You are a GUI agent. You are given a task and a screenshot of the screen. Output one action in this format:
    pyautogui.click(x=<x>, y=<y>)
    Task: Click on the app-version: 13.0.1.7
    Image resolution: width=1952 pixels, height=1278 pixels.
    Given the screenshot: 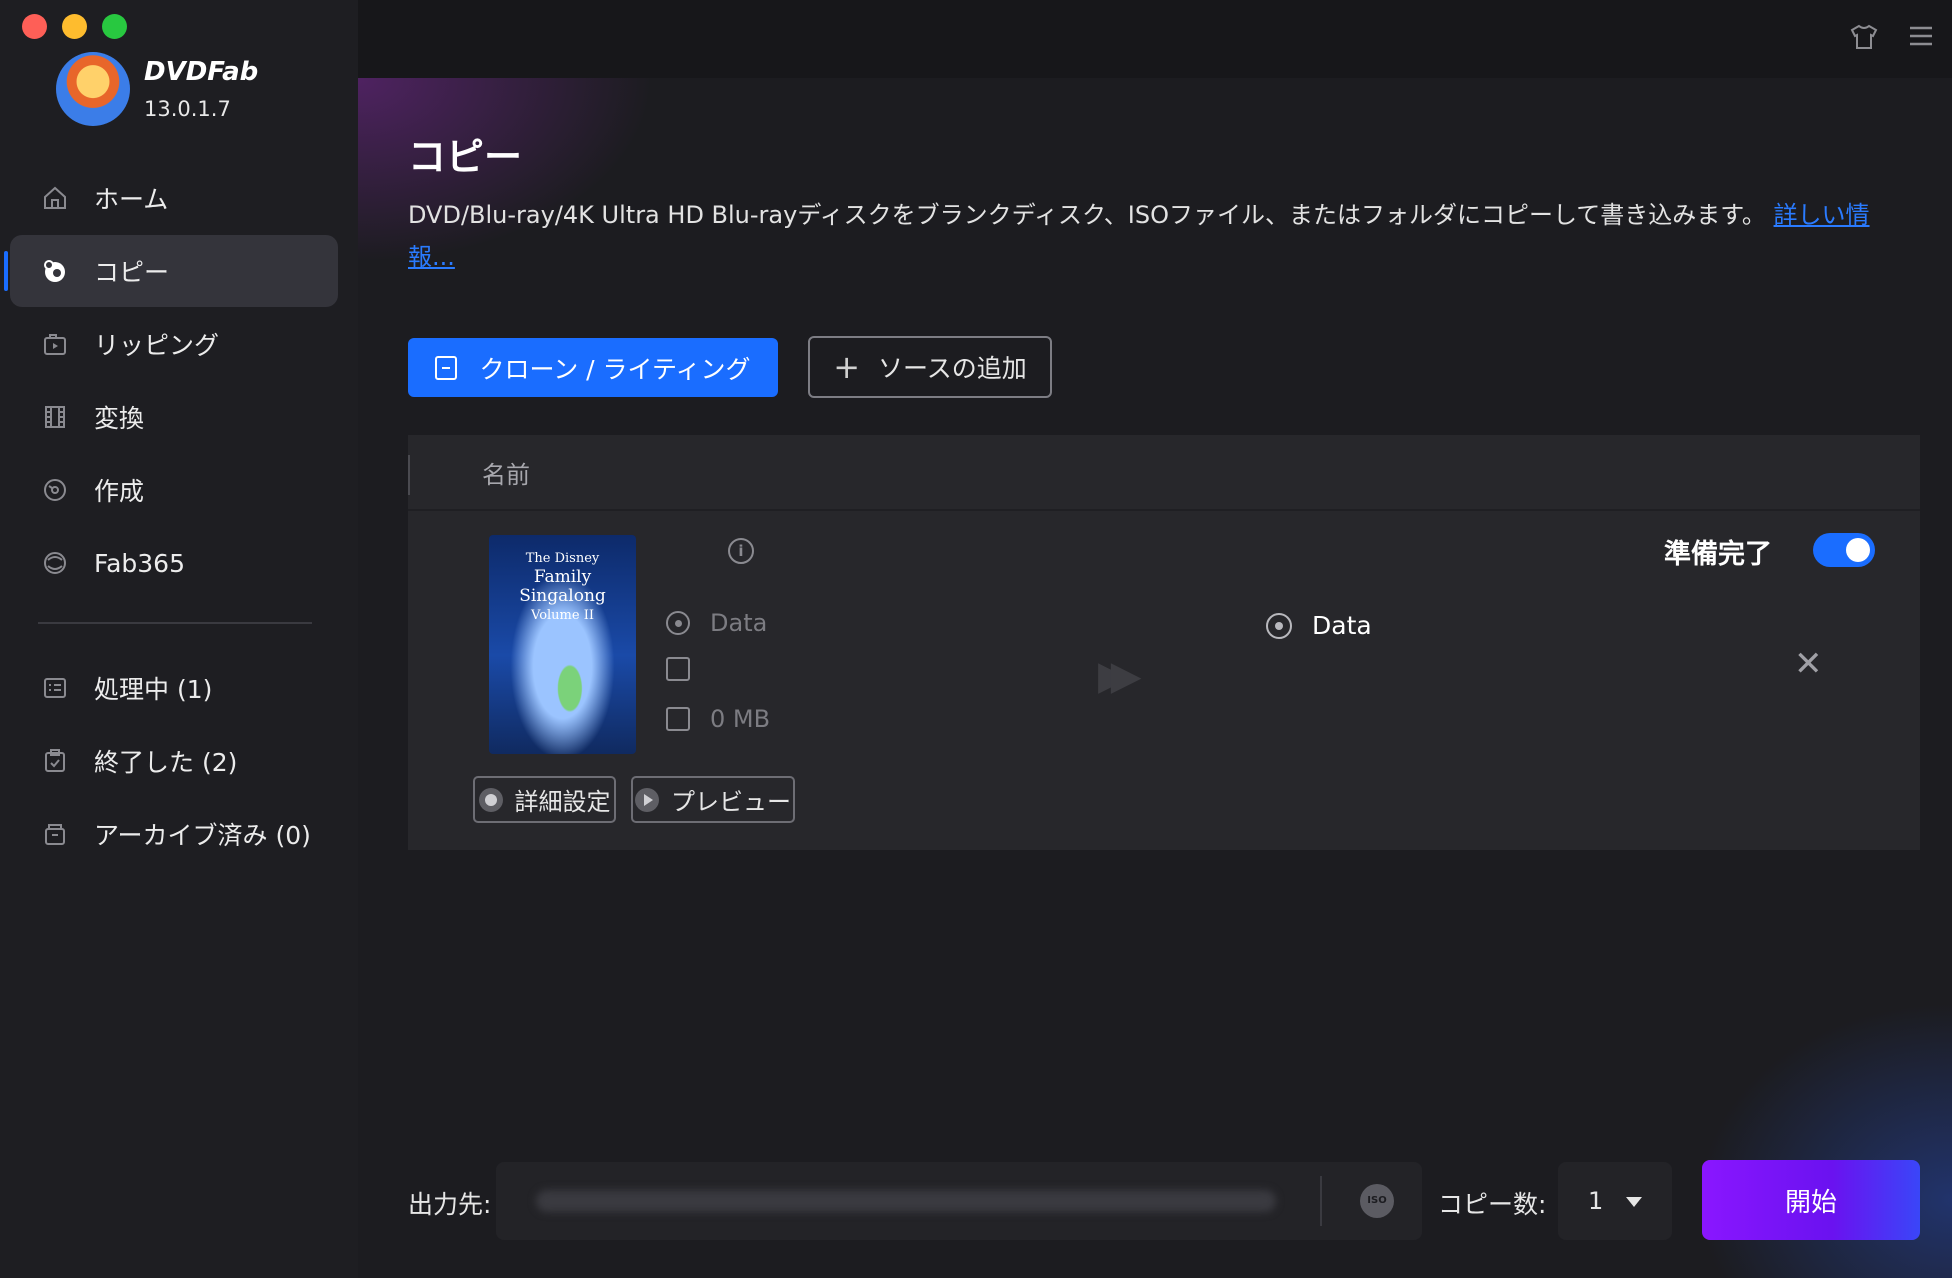 What is the action you would take?
    pyautogui.click(x=187, y=109)
    